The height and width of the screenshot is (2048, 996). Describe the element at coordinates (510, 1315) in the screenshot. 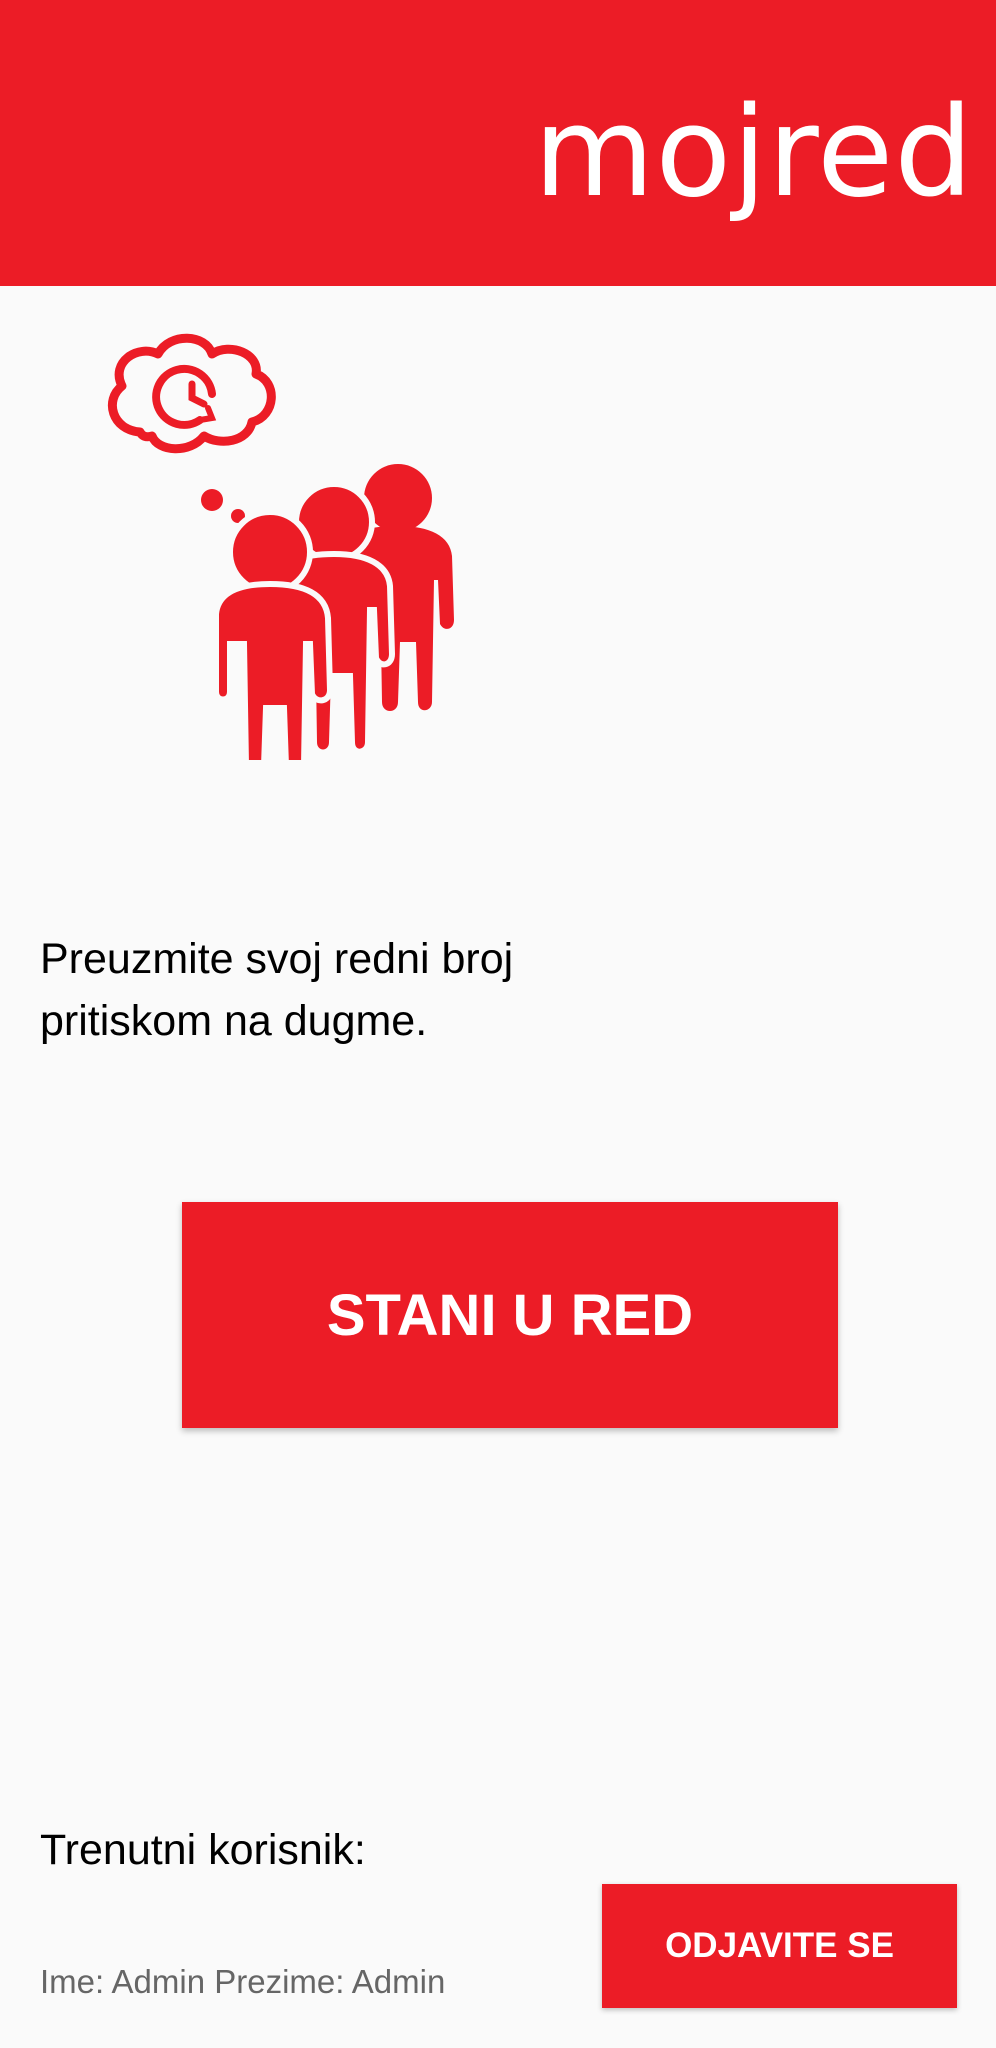

I see `join-queue-button: STANI U RED` at that location.